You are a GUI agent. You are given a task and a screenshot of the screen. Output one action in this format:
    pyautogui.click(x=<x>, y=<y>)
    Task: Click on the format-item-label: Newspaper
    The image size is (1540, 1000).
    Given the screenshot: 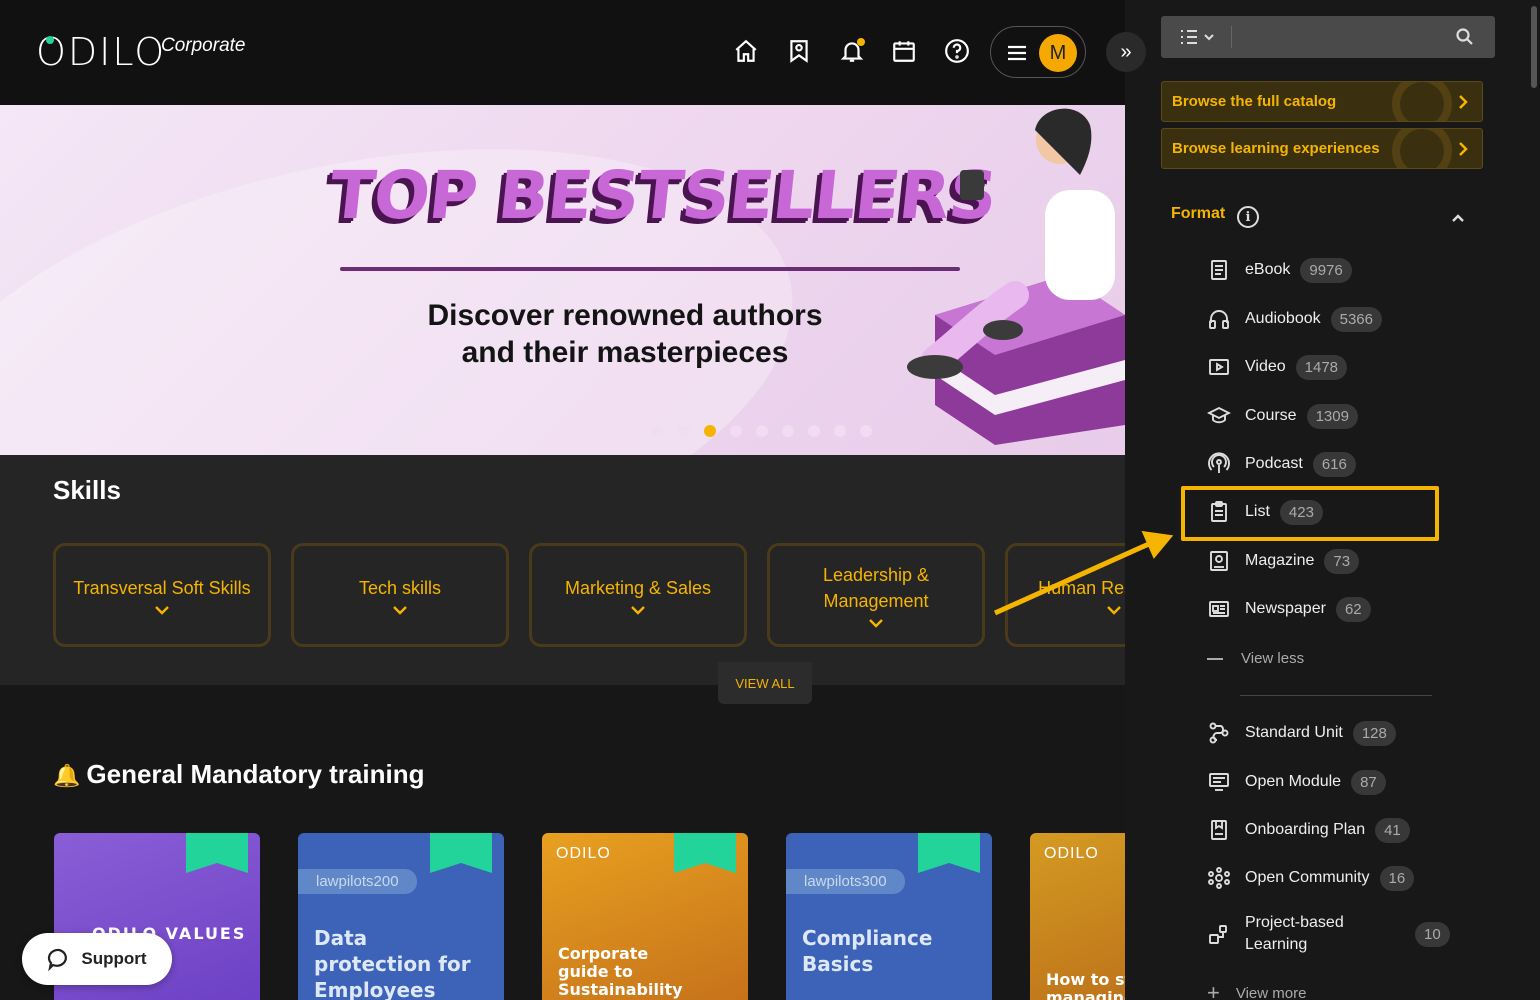 What is the action you would take?
    pyautogui.click(x=1285, y=608)
    